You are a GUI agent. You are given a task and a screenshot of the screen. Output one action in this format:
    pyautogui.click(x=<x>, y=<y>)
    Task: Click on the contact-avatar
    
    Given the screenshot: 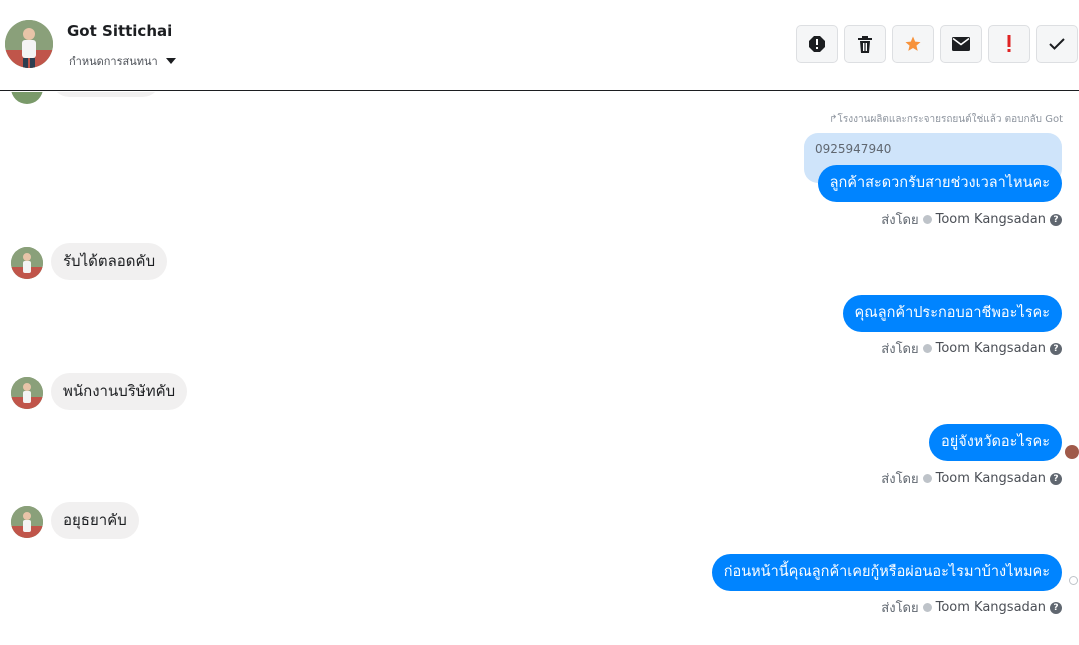 What is the action you would take?
    pyautogui.click(x=29, y=44)
    